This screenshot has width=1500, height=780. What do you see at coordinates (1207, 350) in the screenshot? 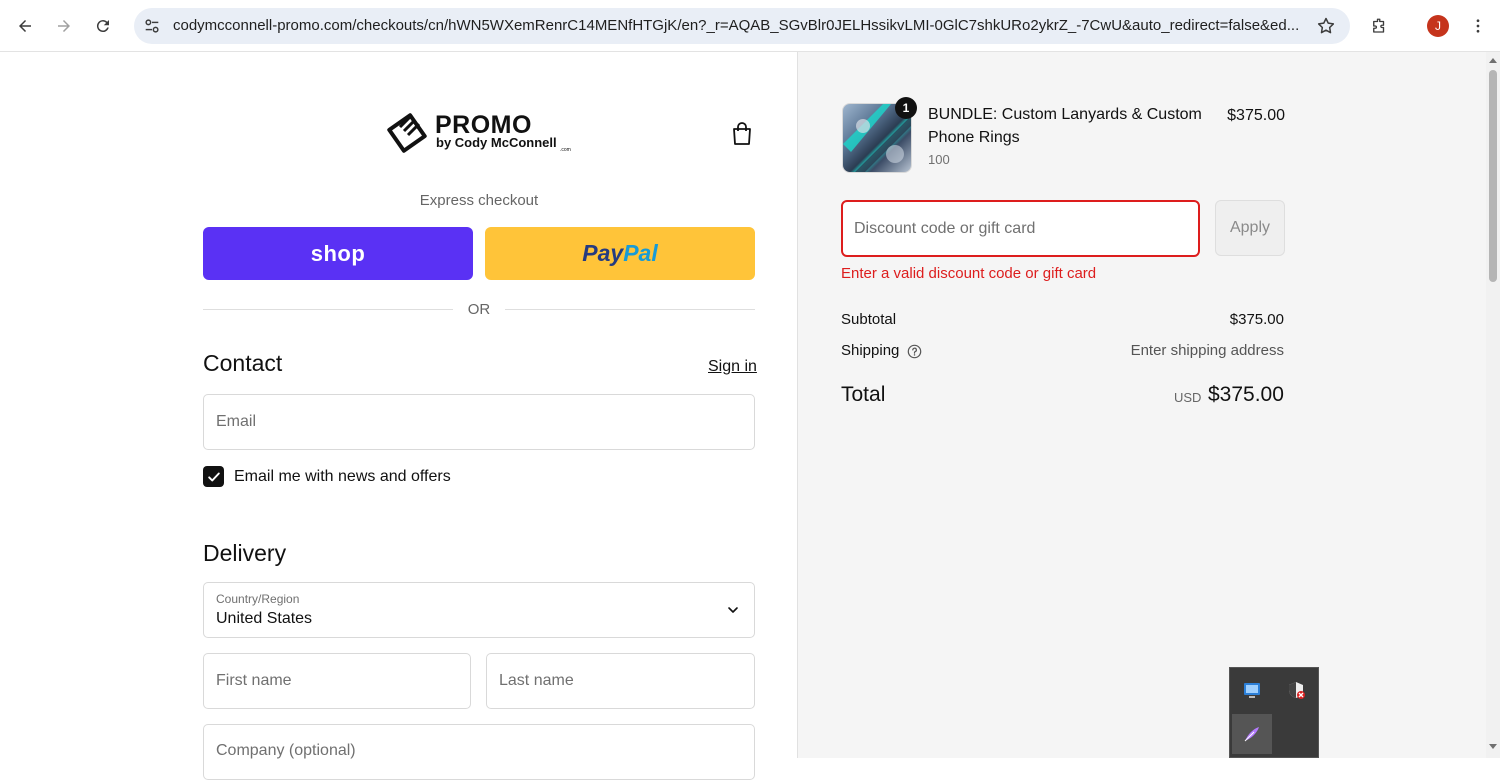
I see `shipping-value: Enter shipping address` at bounding box center [1207, 350].